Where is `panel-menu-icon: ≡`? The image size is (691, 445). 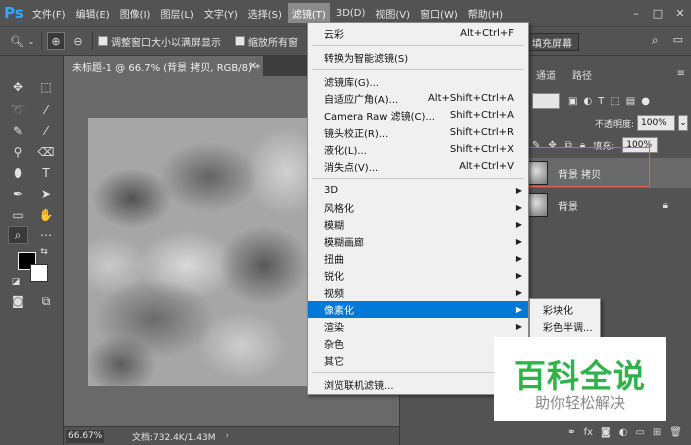
panel-menu-icon: ≡ is located at coordinates (681, 73).